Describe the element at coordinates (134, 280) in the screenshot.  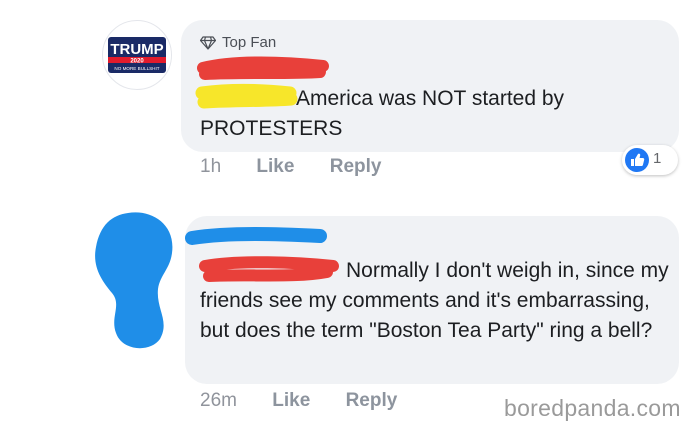
I see `redacted-avatar` at that location.